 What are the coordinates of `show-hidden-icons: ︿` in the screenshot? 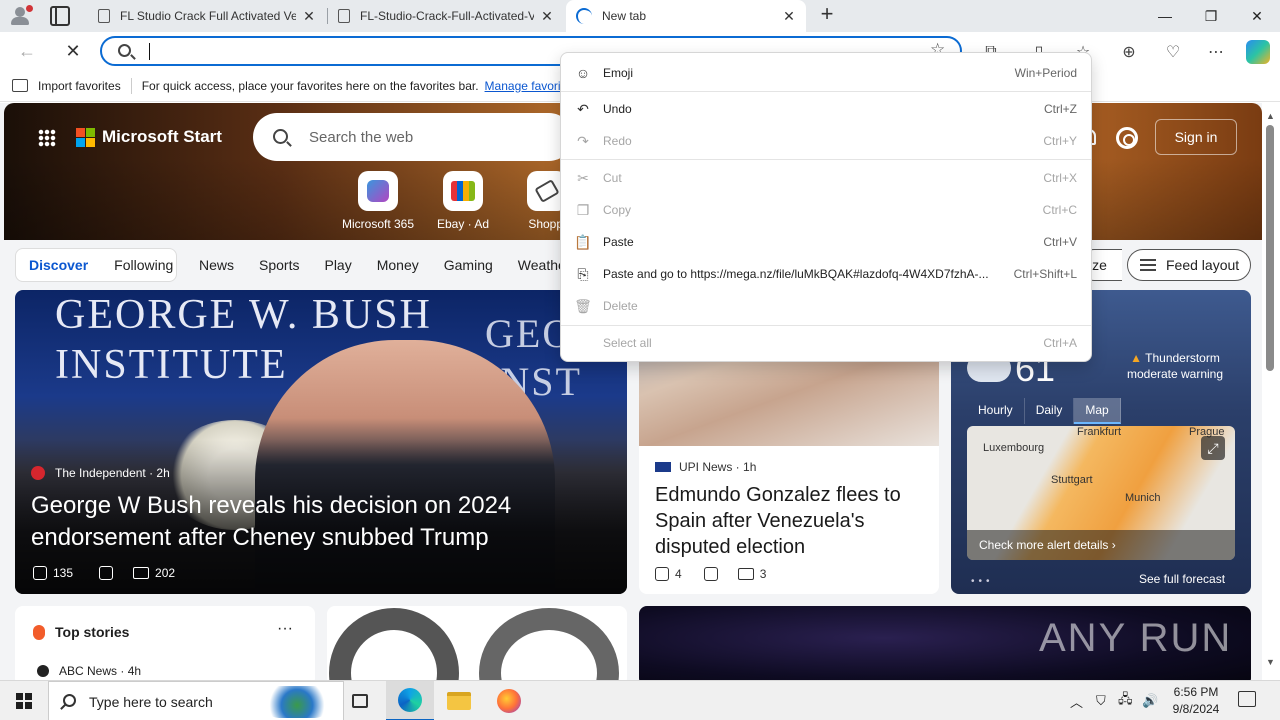 It's located at (1076, 700).